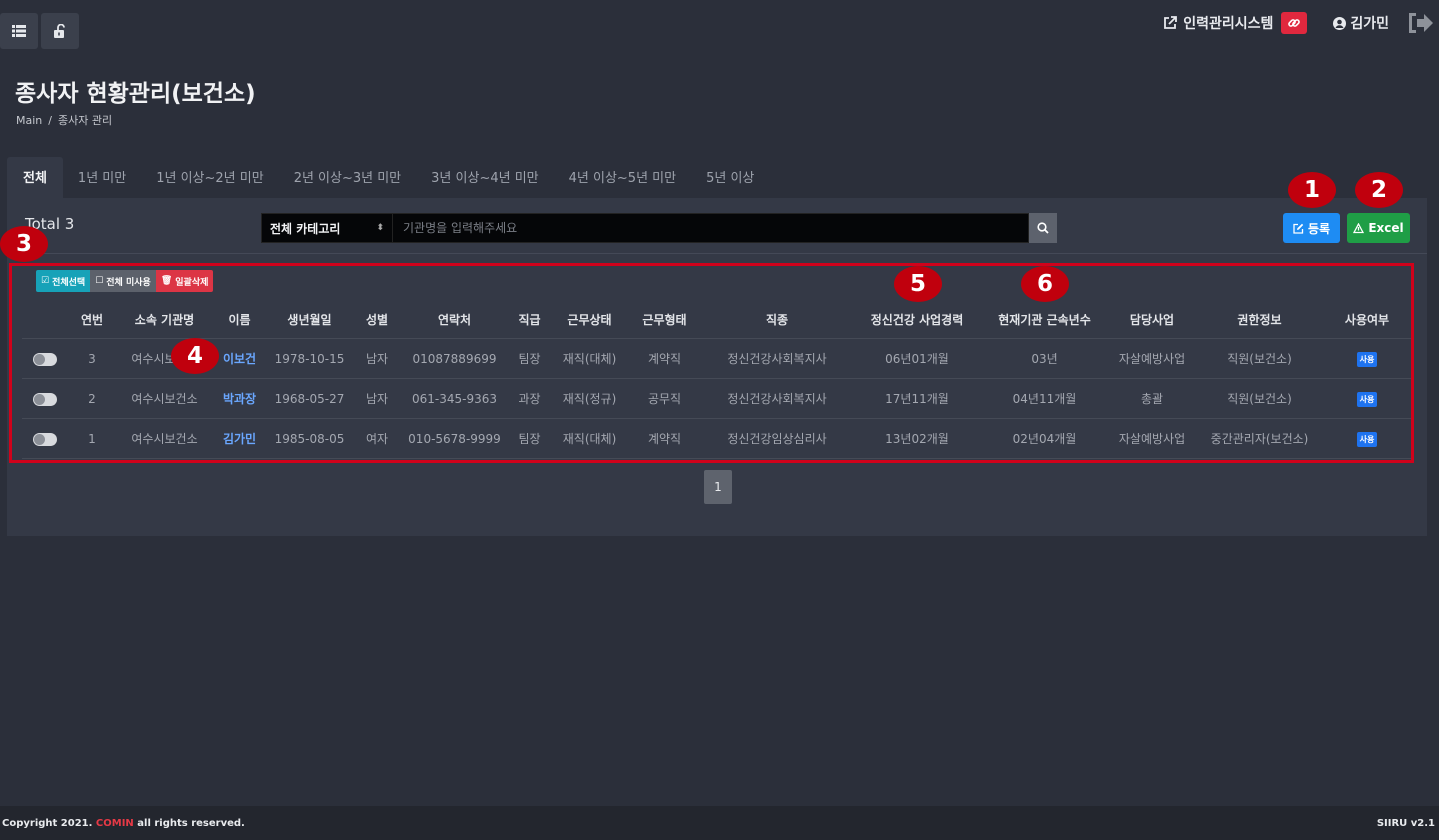 This screenshot has height=840, width=1439. I want to click on app-version: SIIRU v2.1, so click(1405, 823).